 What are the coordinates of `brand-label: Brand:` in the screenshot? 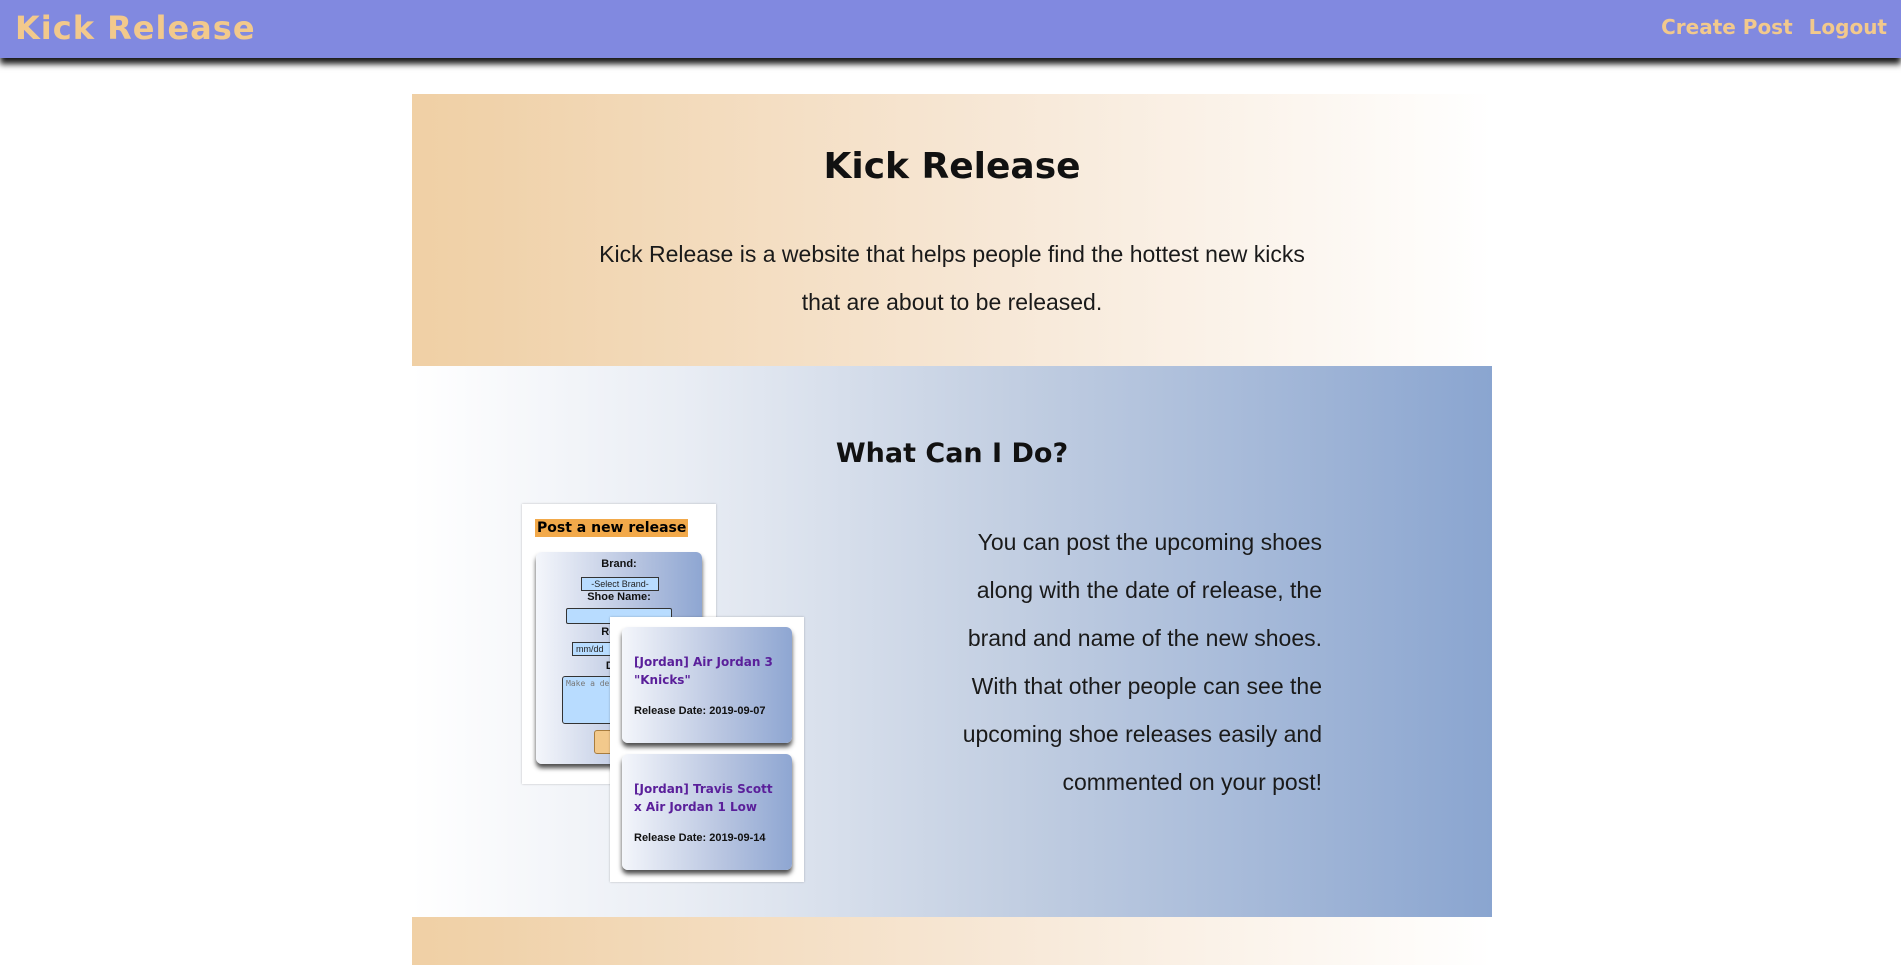 It's located at (619, 564).